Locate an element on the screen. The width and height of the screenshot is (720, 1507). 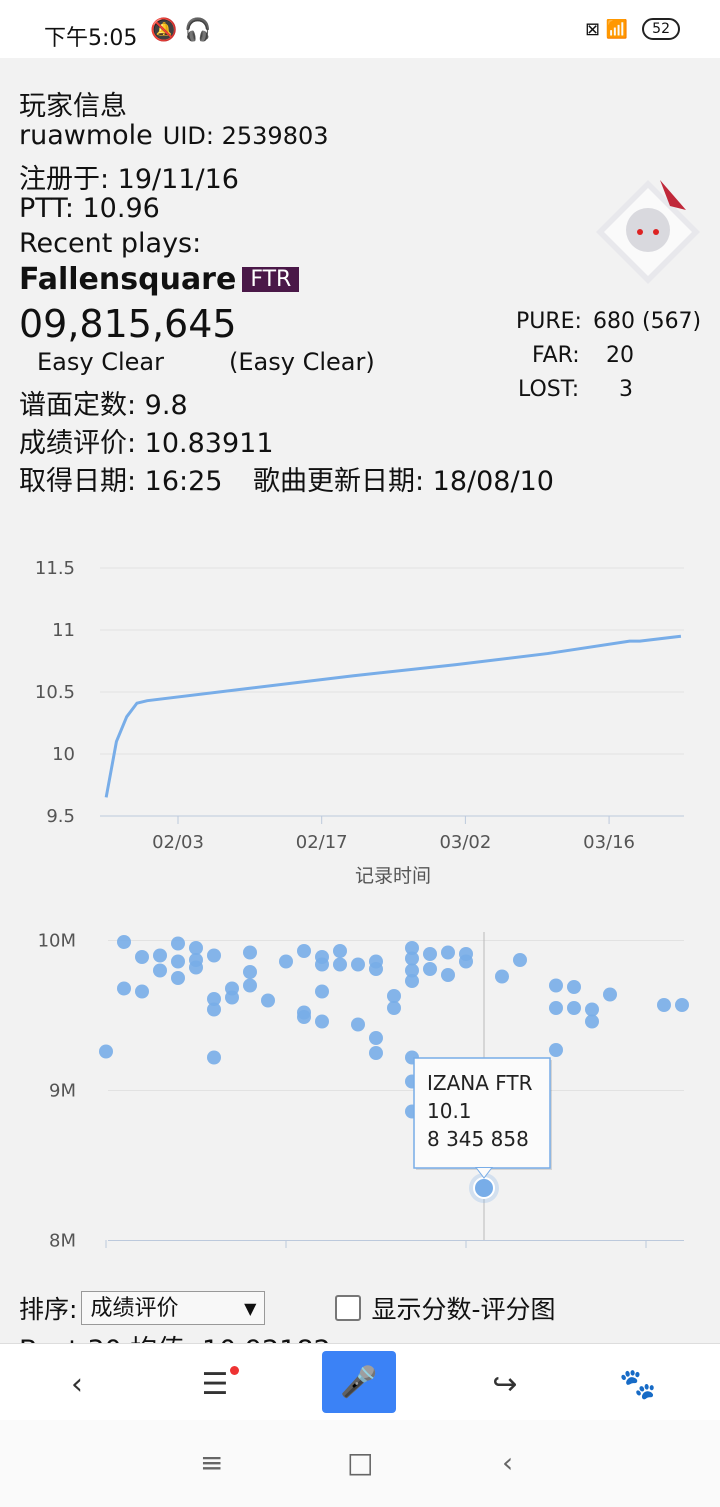
sort-select-value: 成绩评价 is located at coordinates (134, 1308).